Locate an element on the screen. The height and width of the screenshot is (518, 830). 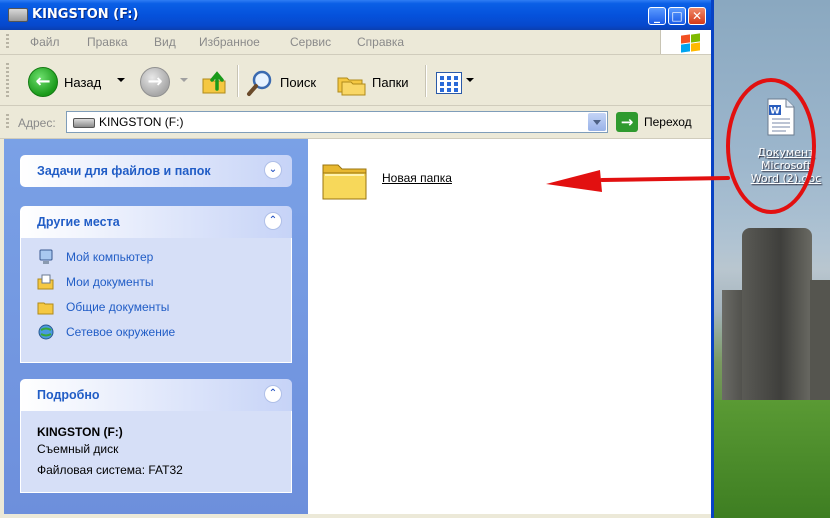
maximize-button: □ is located at coordinates (677, 16).